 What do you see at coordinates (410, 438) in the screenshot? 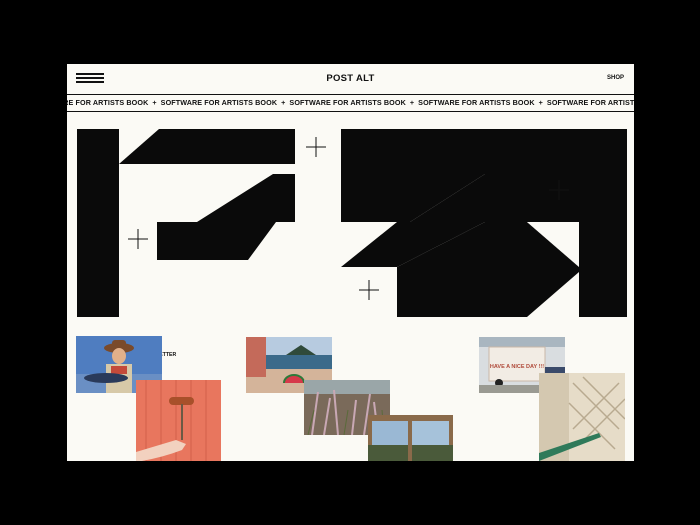
I see `photo-window-view` at bounding box center [410, 438].